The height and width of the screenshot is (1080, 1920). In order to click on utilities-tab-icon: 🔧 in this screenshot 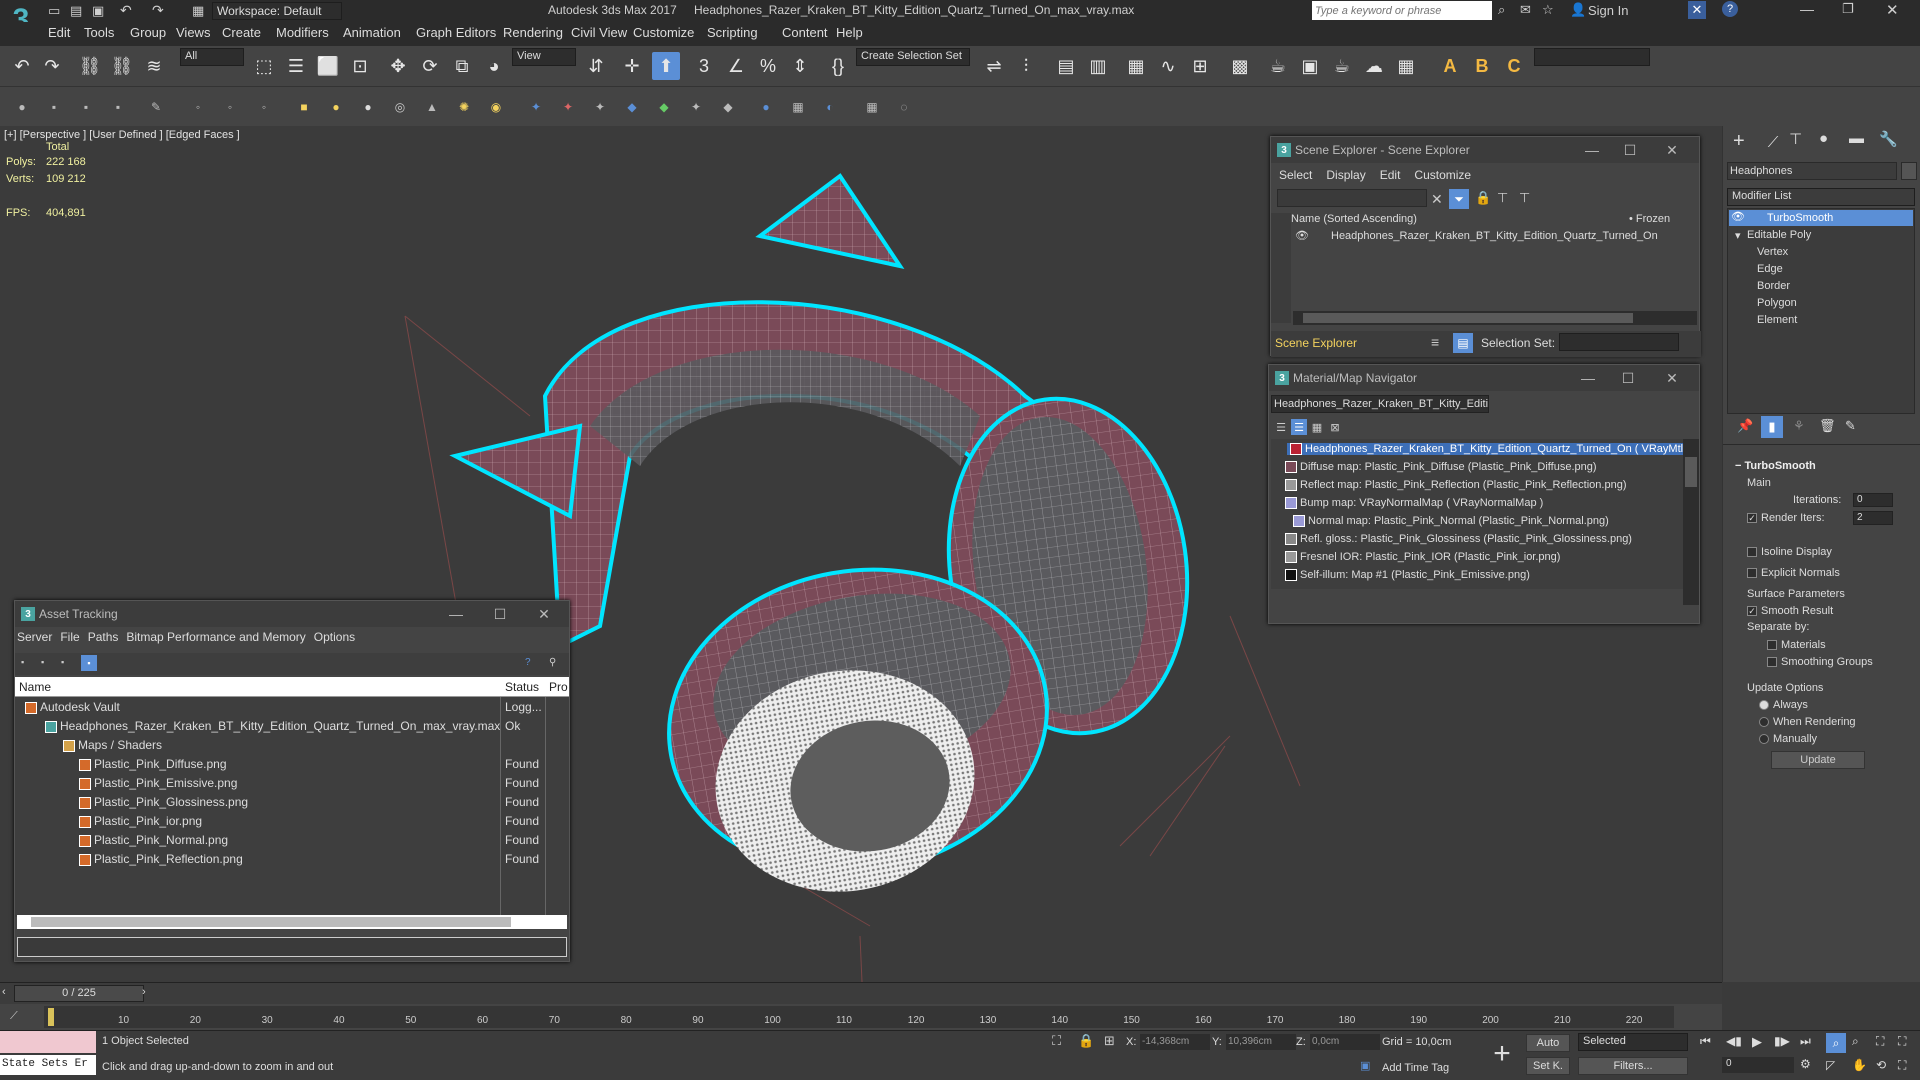, I will do `click(1888, 139)`.